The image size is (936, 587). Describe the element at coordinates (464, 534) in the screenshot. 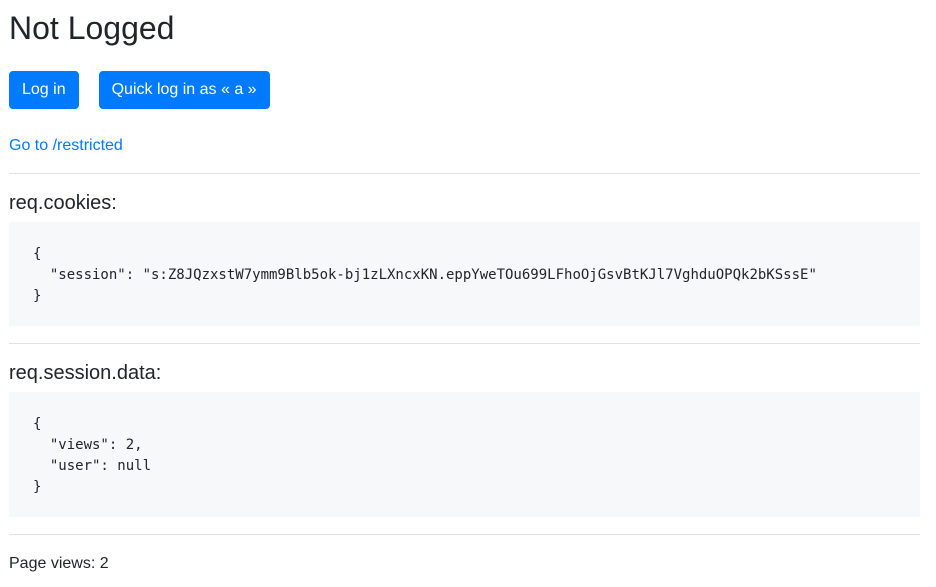

I see `divider-bottom` at that location.